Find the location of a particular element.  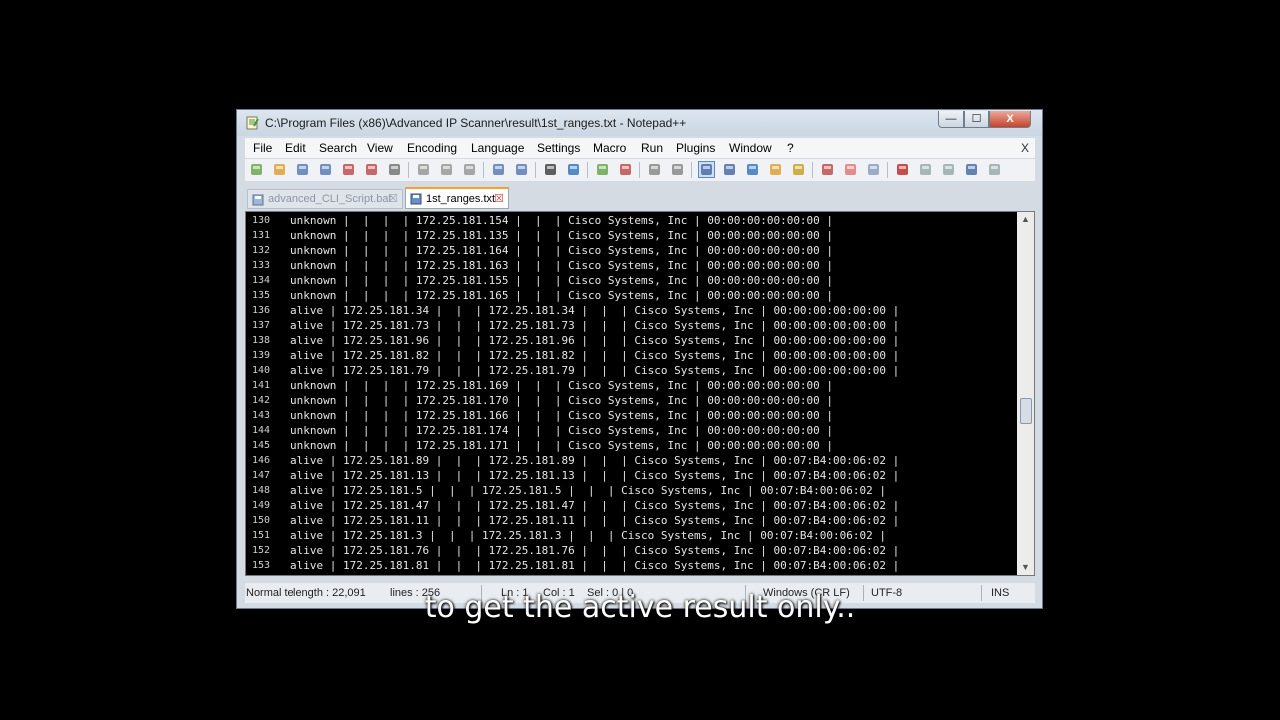

stop-macro-icon is located at coordinates (925, 169).